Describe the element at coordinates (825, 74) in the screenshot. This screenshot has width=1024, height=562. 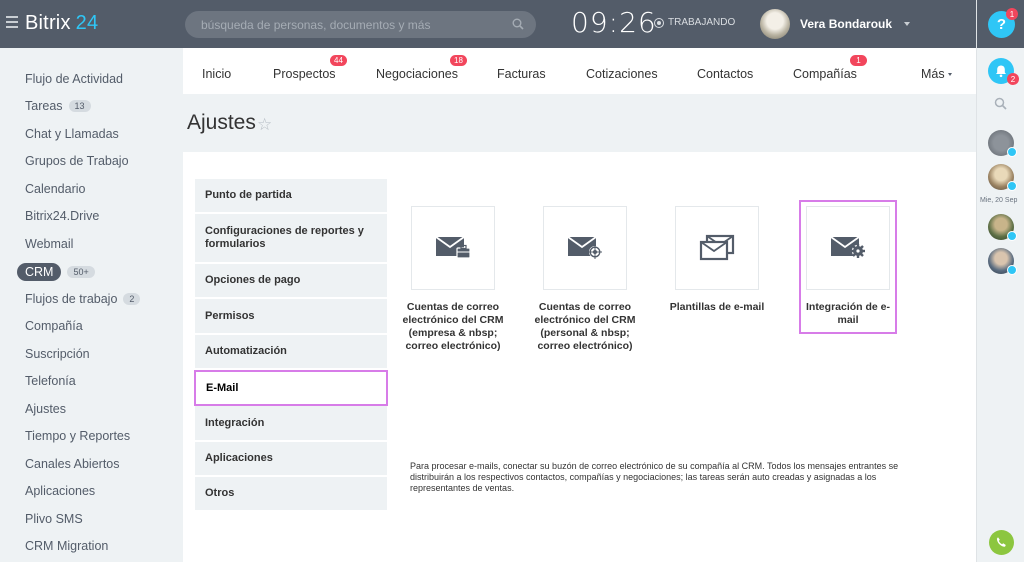
I see `tab-companias: Compañías` at that location.